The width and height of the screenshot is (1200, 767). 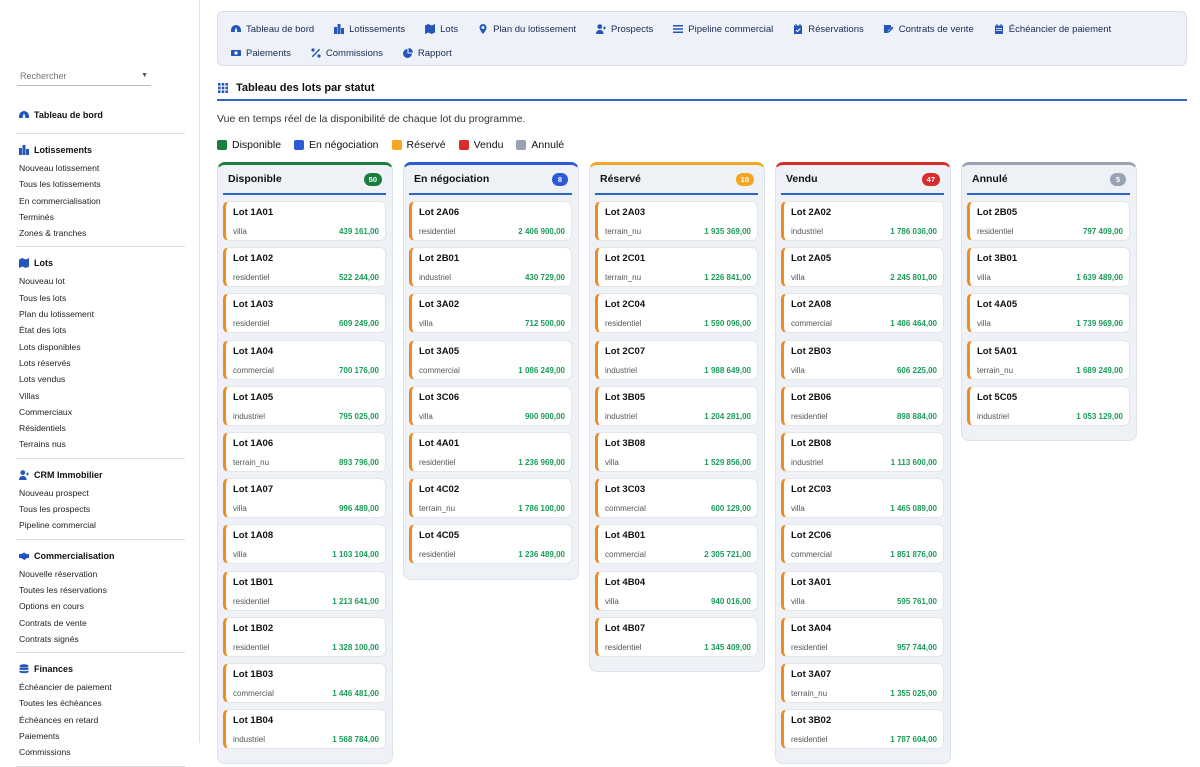 I want to click on lot-card: Lot 4C05 residentiel 1 236 489,00, so click(x=490, y=544).